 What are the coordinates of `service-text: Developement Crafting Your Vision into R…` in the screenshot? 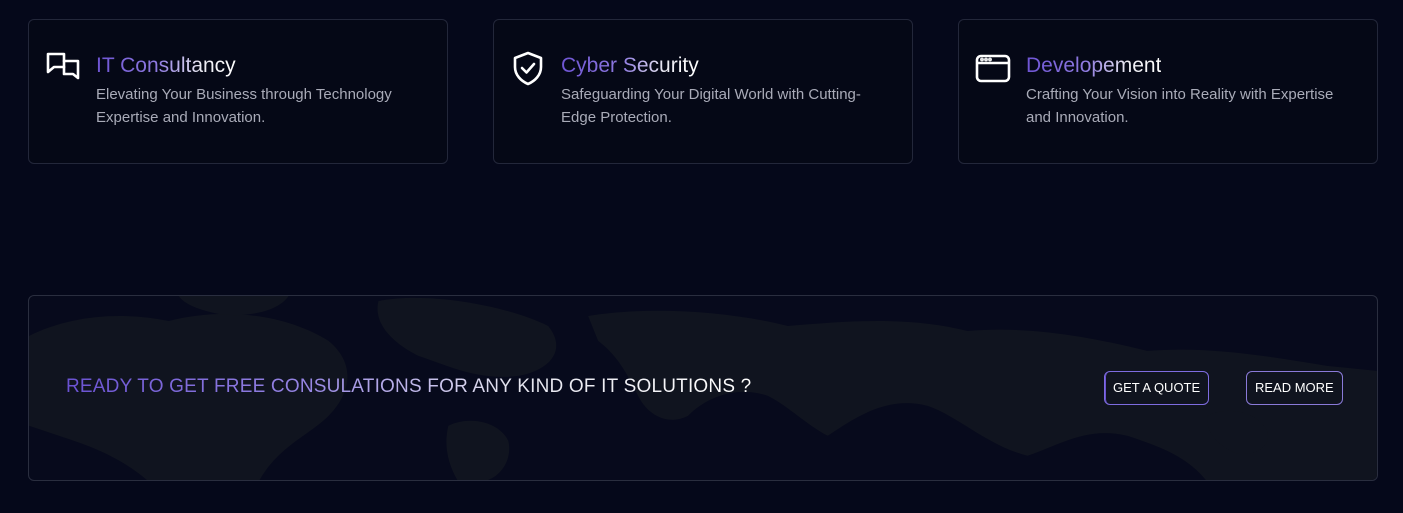 It's located at (1191, 106).